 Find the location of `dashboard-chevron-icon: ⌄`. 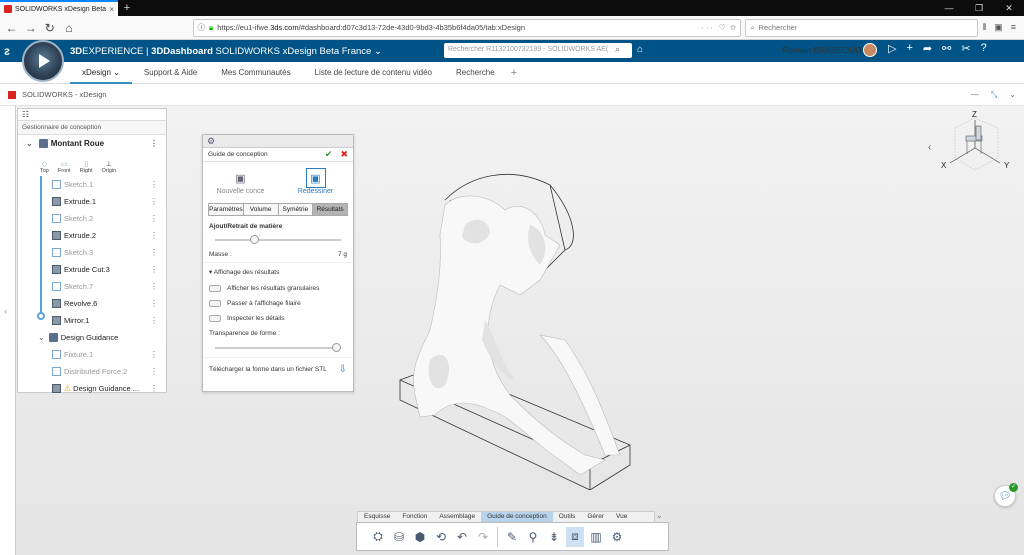

dashboard-chevron-icon: ⌄ is located at coordinates (378, 51).